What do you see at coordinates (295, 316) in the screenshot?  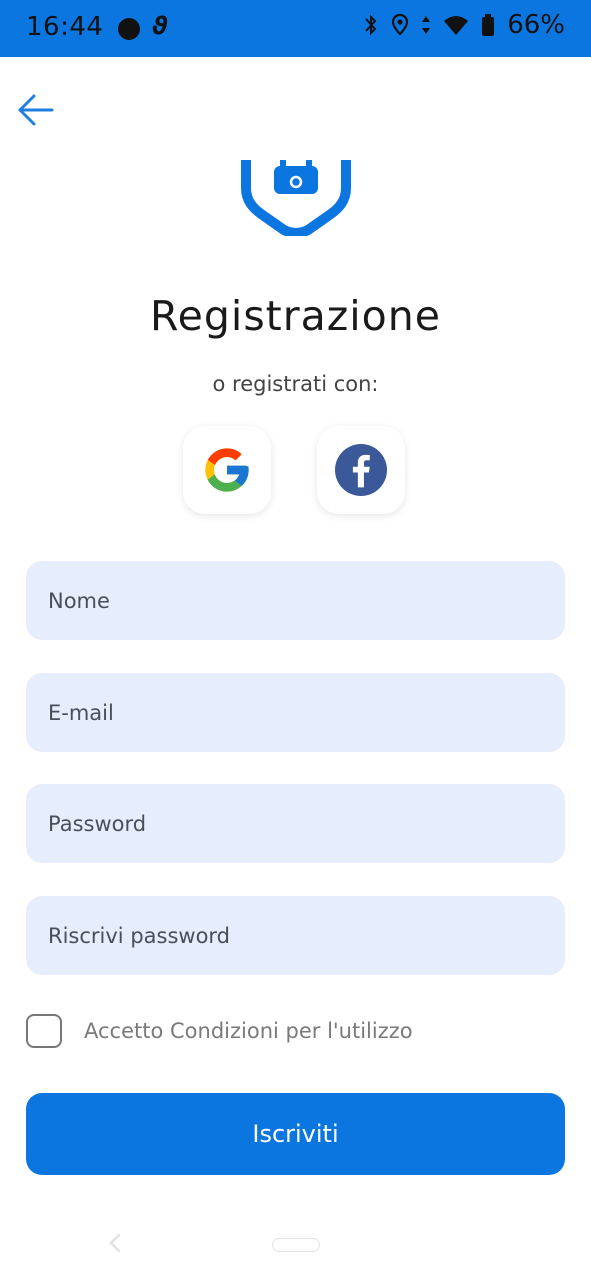 I see `page-title: Registrazione` at bounding box center [295, 316].